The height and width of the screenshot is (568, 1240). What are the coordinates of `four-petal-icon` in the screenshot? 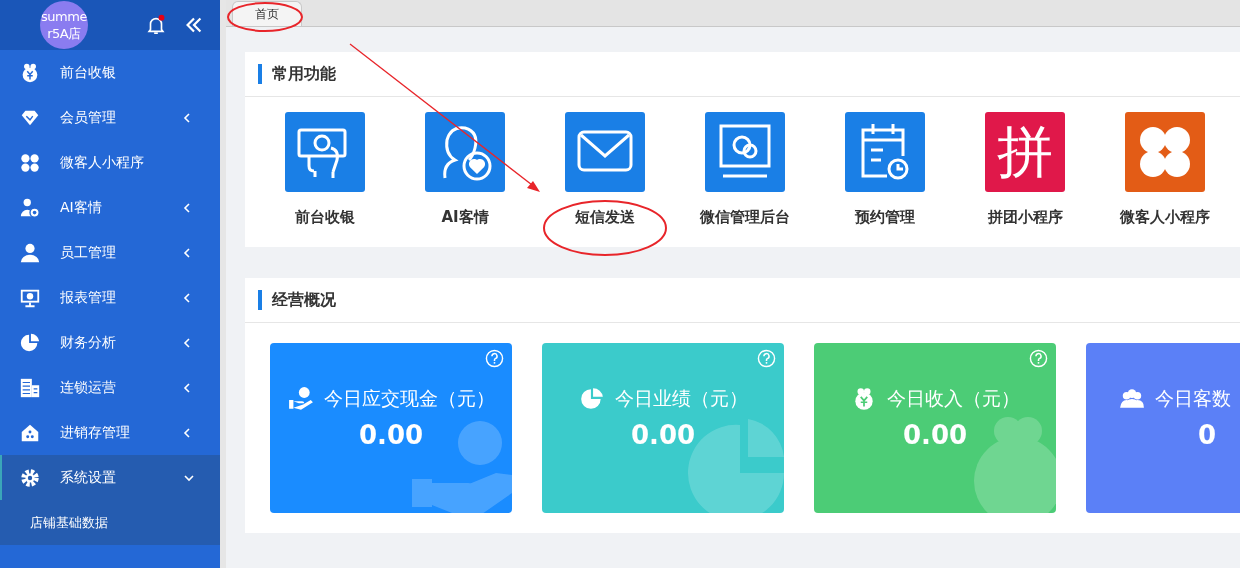 It's located at (1165, 152).